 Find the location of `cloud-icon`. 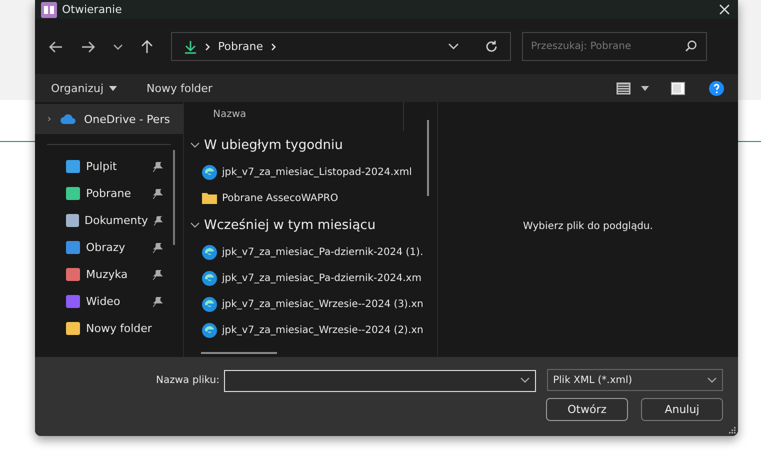

cloud-icon is located at coordinates (68, 119).